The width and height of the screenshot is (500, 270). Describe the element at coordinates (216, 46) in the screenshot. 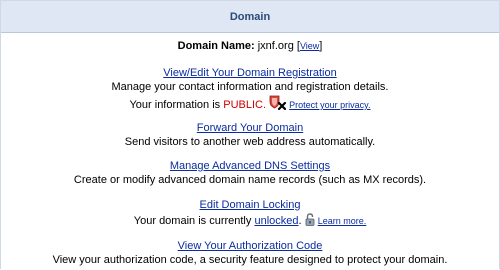

I see `domain-name-label: Domain Name:` at that location.